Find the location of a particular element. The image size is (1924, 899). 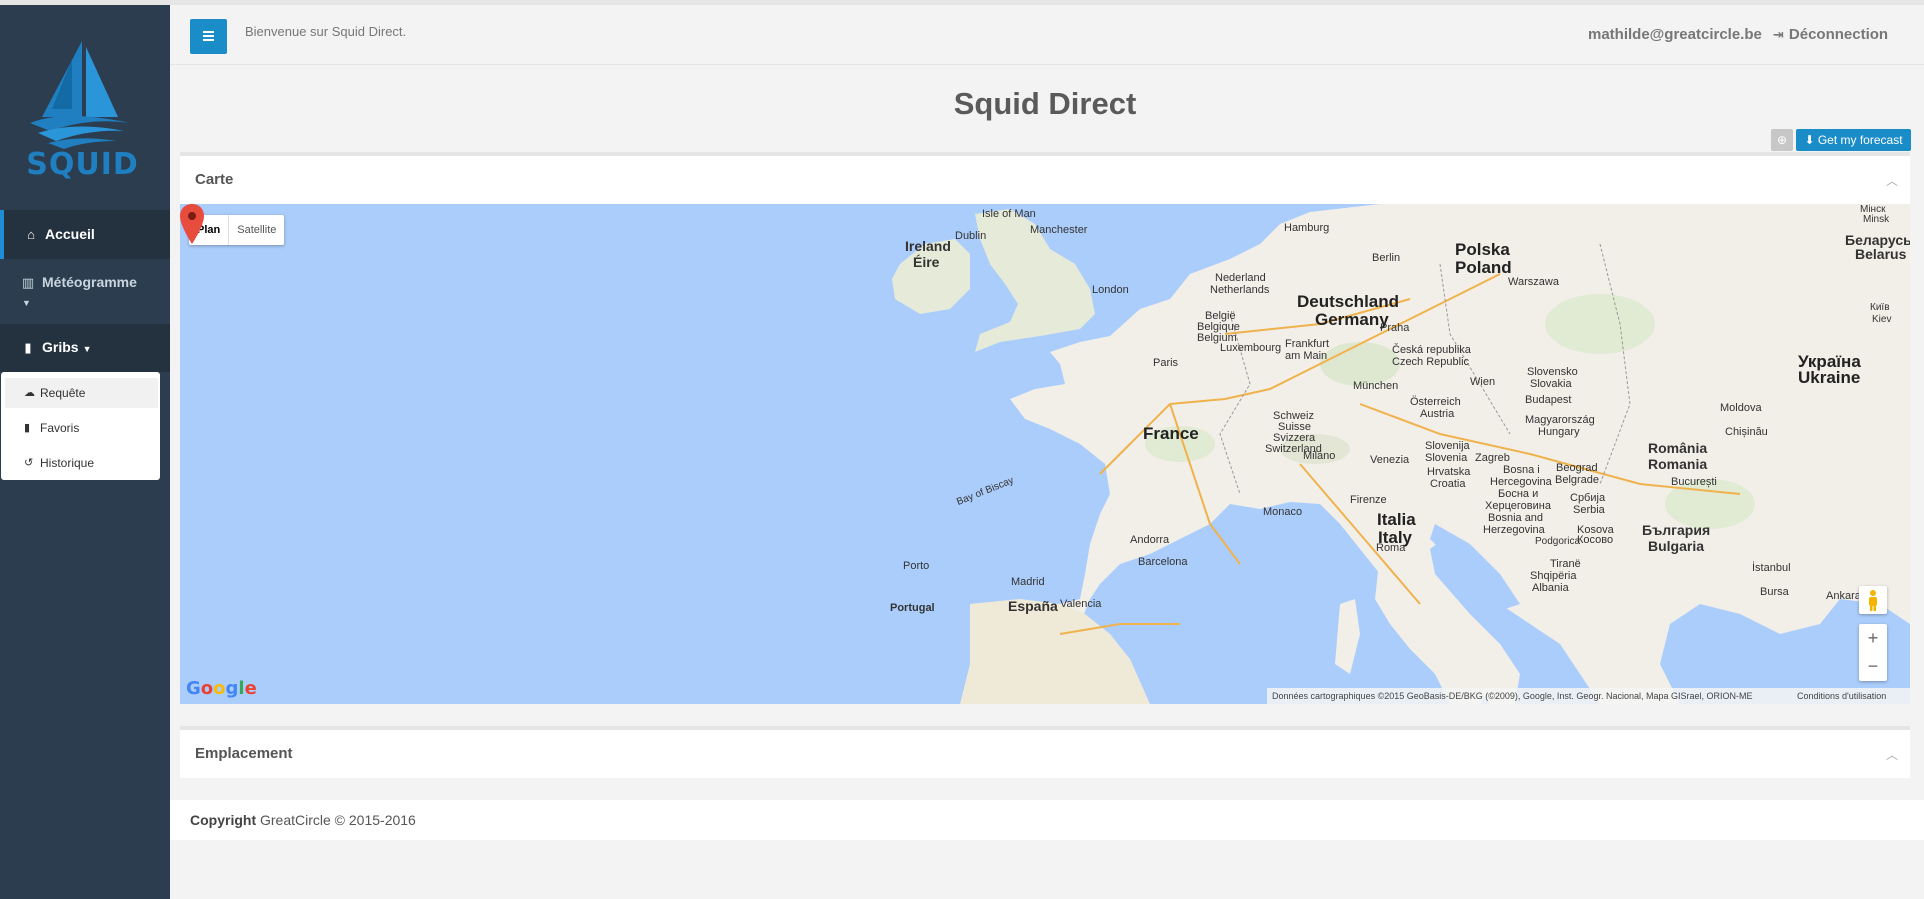

menu-toggle-button is located at coordinates (208, 36).